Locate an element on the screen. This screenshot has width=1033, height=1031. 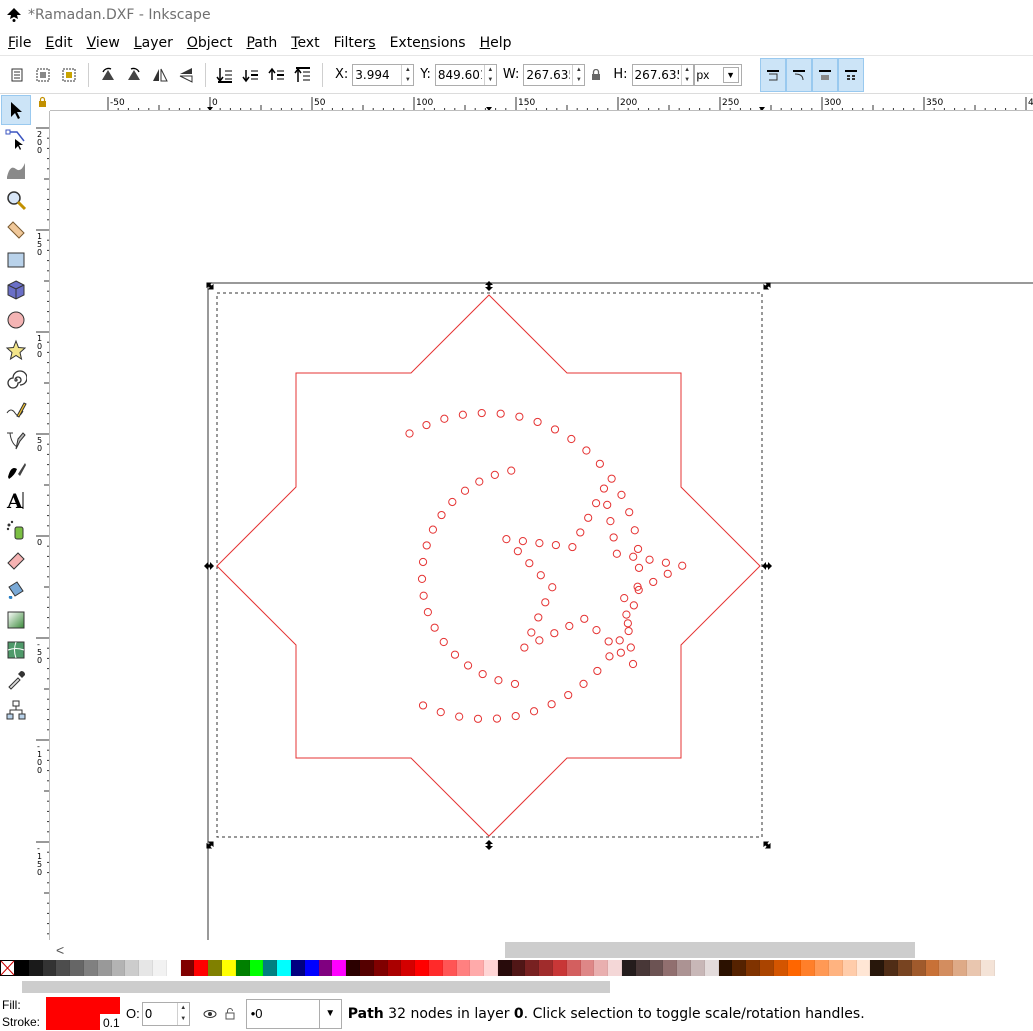
select-all-layers-icon is located at coordinates (43, 75).